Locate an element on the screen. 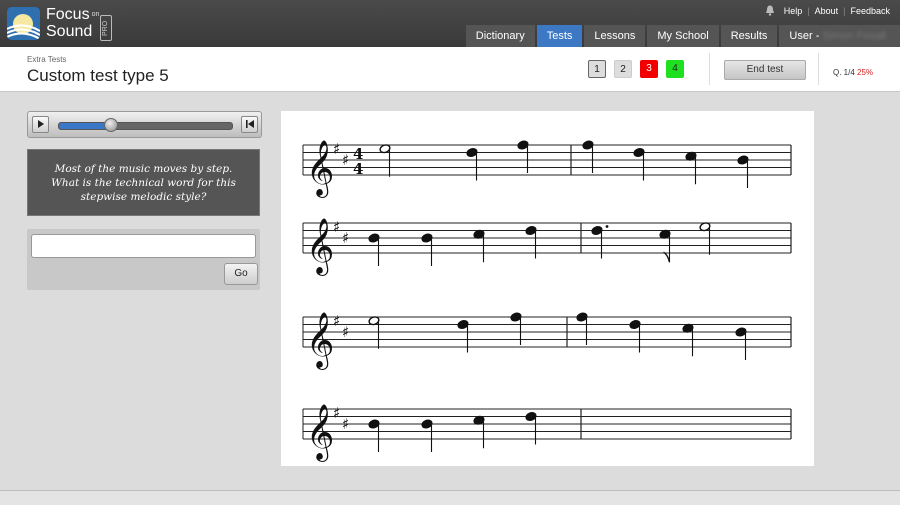 This screenshot has height=505, width=900. audio-player is located at coordinates (144, 124).